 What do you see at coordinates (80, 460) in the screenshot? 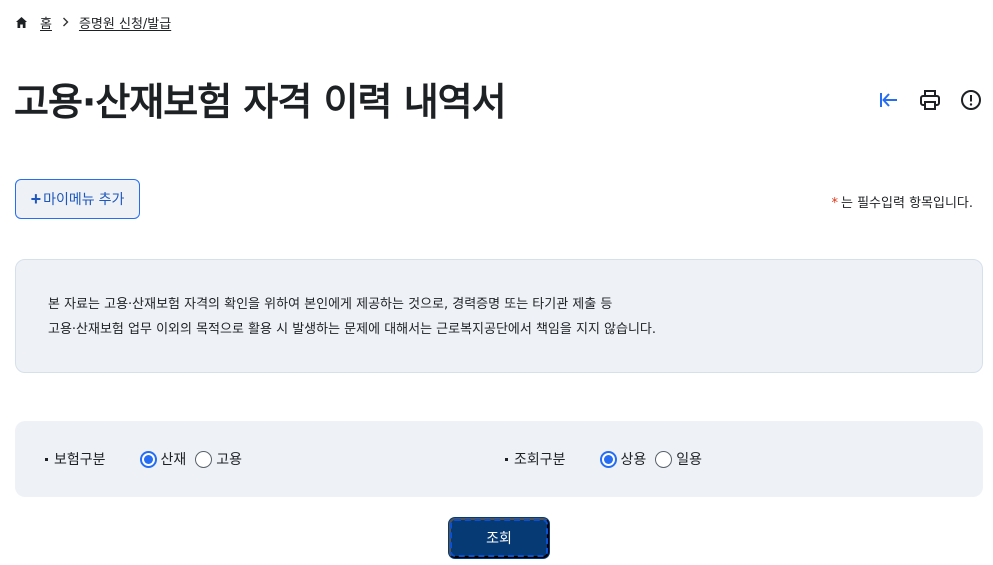
I see `insurance-type-label: 보험구분` at bounding box center [80, 460].